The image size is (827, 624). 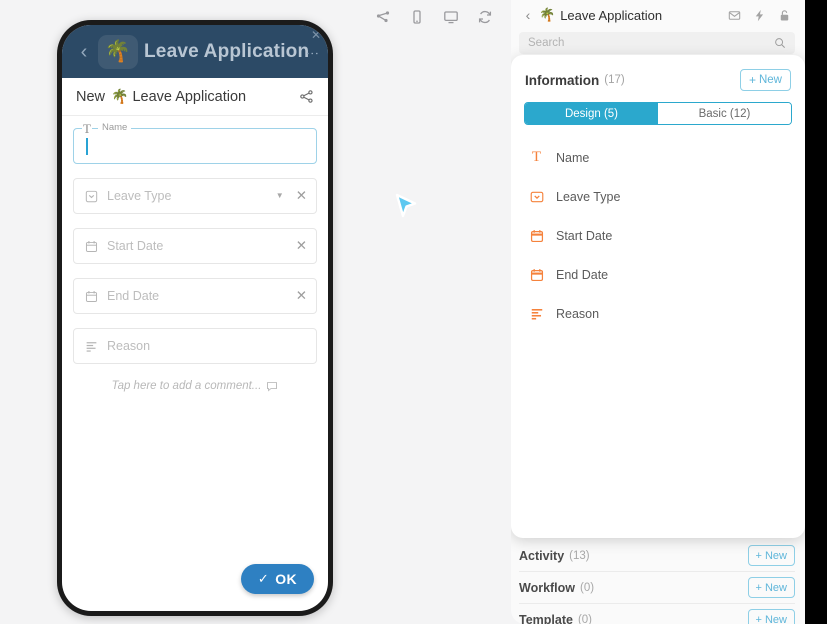 I want to click on search-placeholder: Search, so click(x=546, y=43).